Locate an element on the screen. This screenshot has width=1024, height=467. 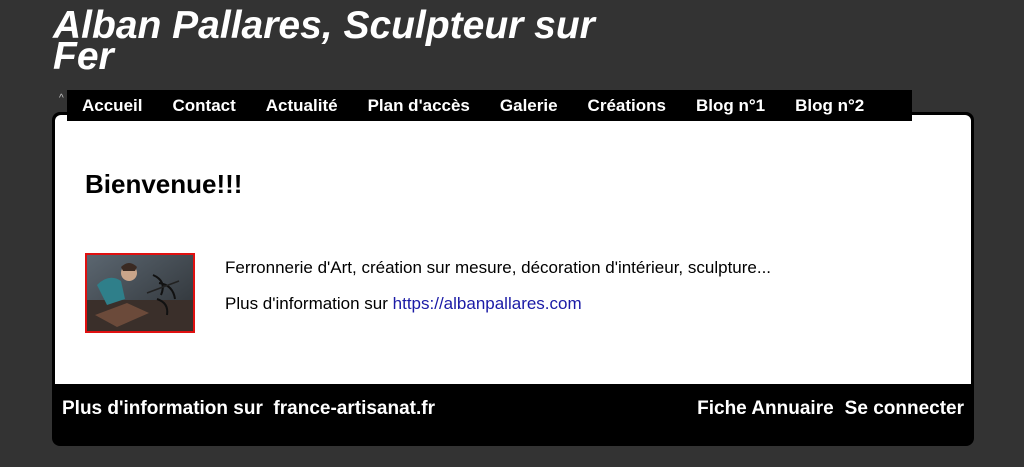
nav-item-blog-2: Blog n°2 is located at coordinates (829, 106).